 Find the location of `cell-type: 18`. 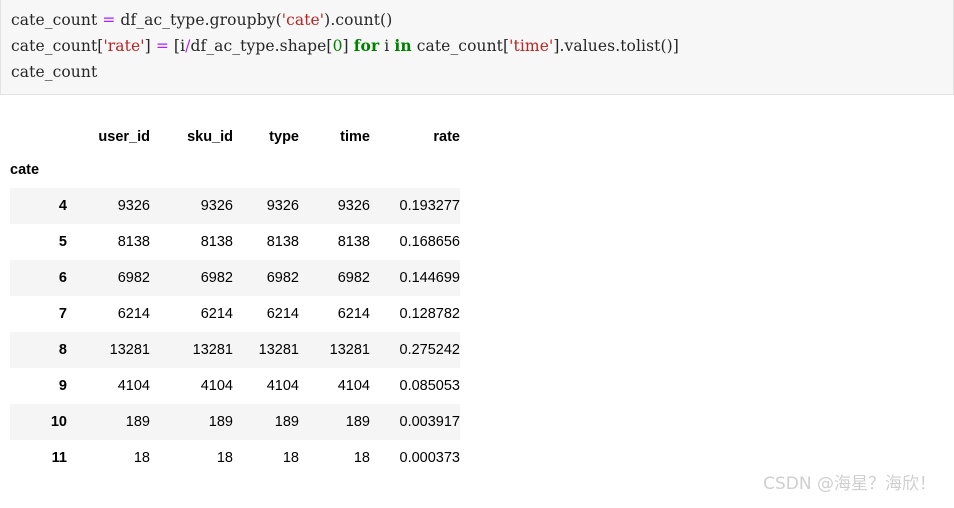

cell-type: 18 is located at coordinates (266, 458).